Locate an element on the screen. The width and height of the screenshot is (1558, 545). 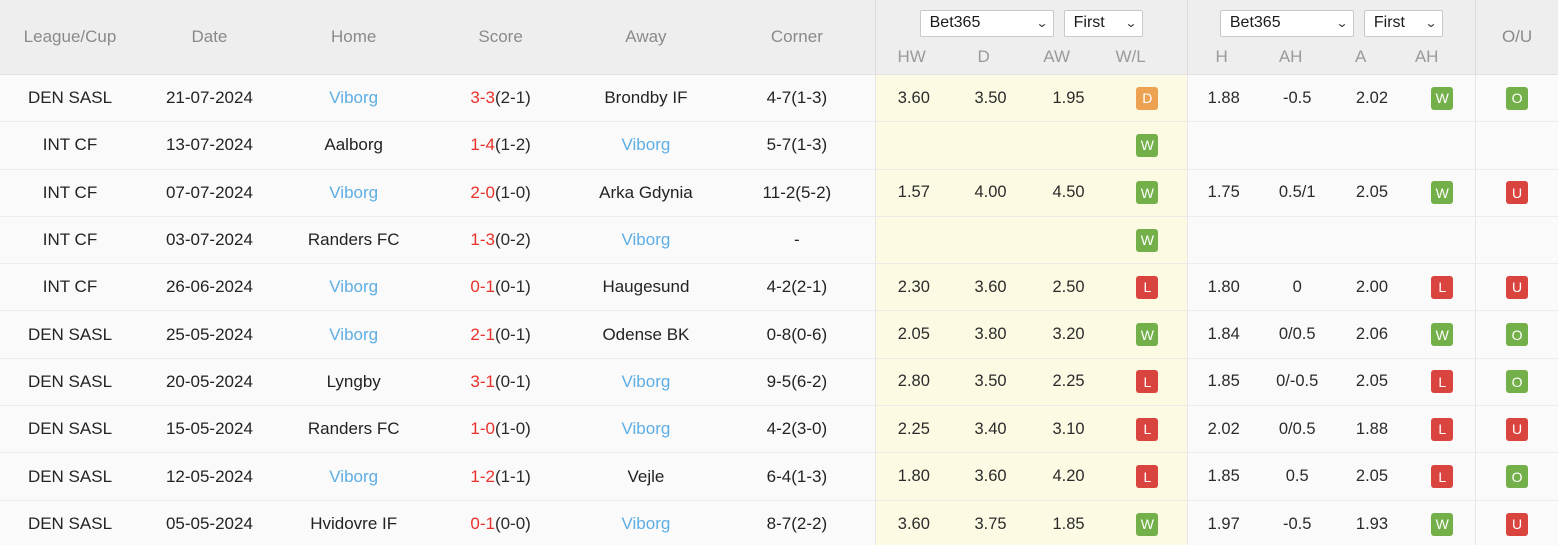
cell-ah-home-odds: 1.88 is located at coordinates (1223, 98).